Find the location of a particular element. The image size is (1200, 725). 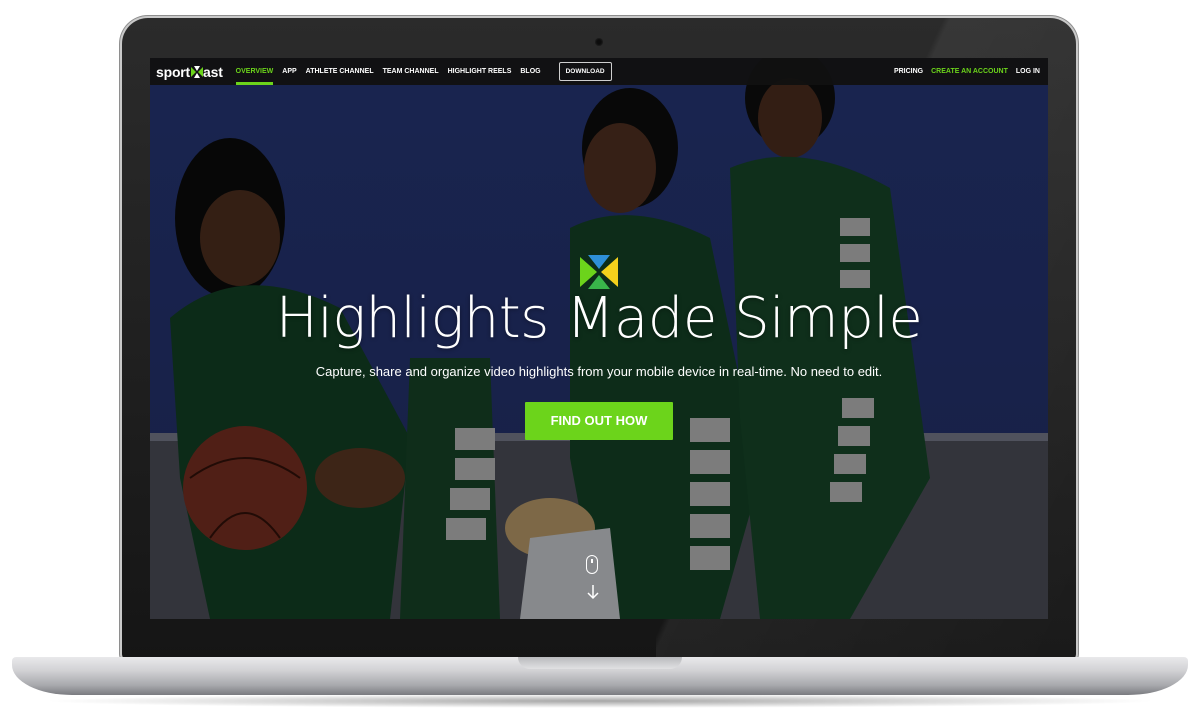

logo-x-icon is located at coordinates (197, 71).